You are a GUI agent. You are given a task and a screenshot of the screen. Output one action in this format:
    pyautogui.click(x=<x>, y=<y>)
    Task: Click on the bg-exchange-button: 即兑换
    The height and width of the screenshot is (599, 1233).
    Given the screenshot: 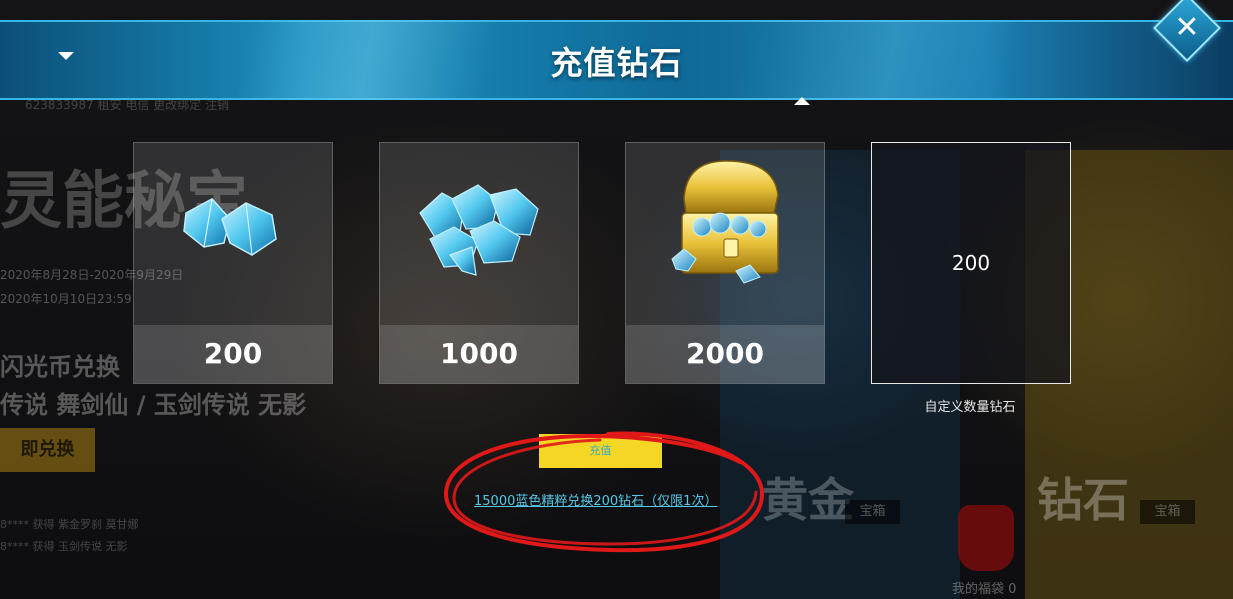 What is the action you would take?
    pyautogui.click(x=47, y=450)
    